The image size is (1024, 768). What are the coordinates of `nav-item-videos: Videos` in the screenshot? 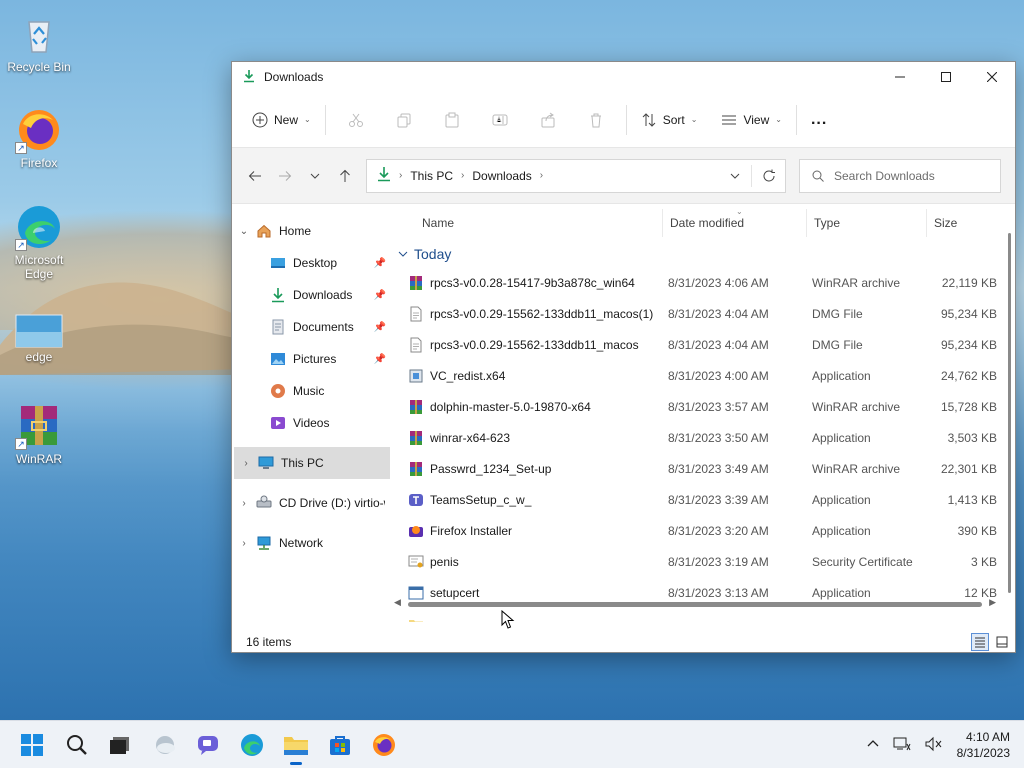 It's located at (311, 423).